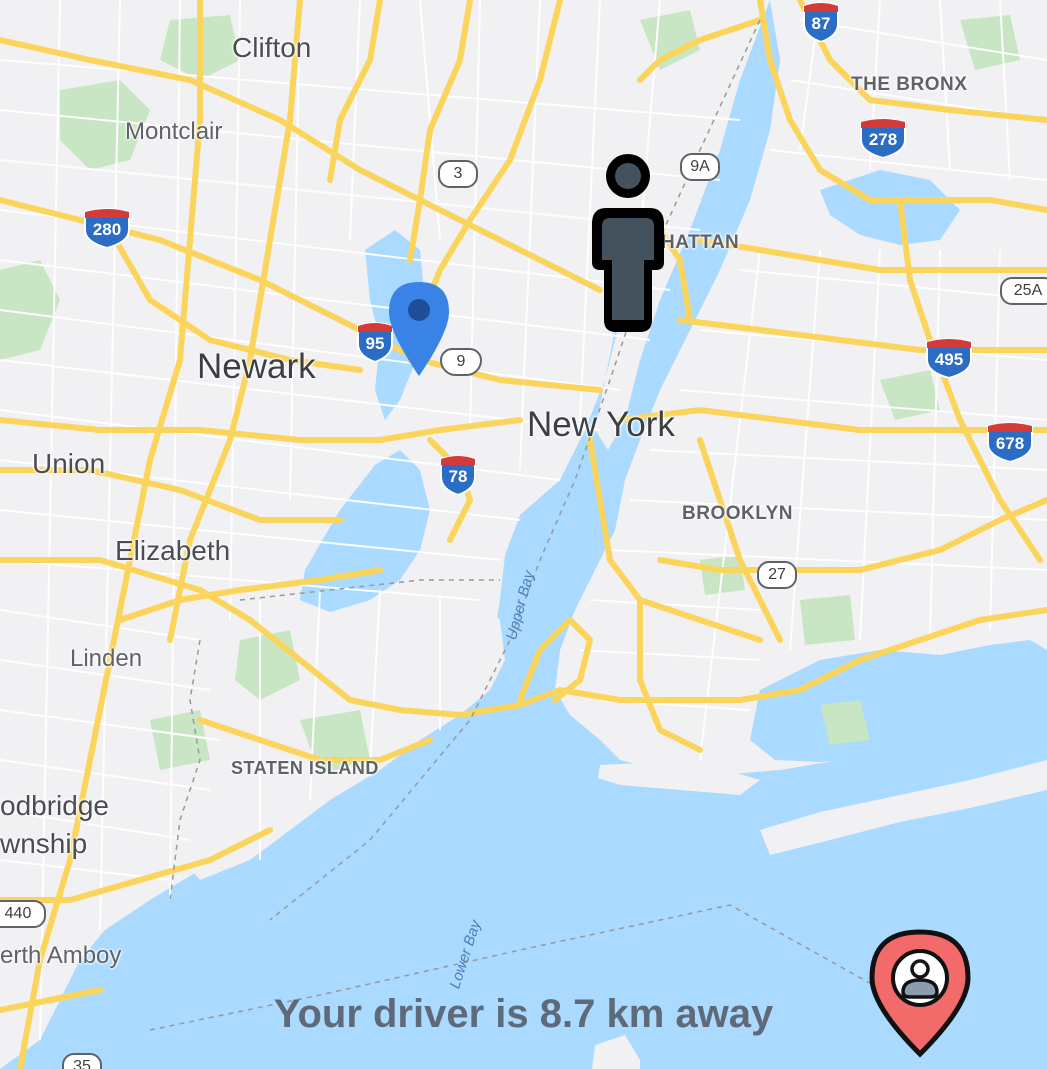 Image resolution: width=1047 pixels, height=1069 pixels. I want to click on interstate-278-shield-icon: 278, so click(883, 139).